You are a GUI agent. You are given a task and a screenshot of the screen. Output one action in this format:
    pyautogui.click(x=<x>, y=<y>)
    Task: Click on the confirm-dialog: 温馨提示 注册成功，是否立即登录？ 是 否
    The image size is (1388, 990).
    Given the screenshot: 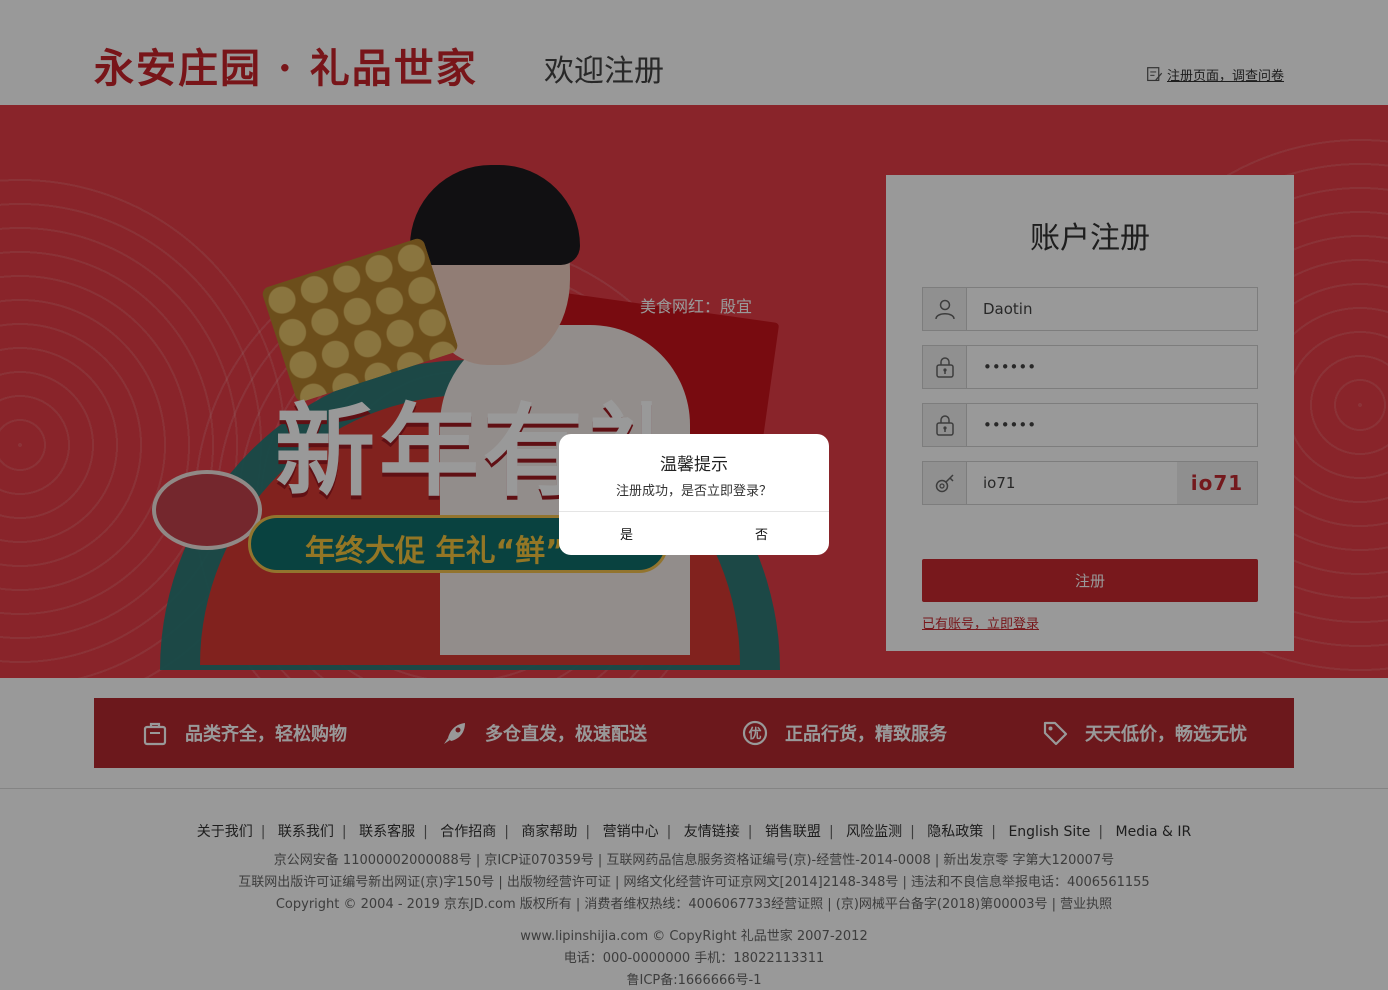 What is the action you would take?
    pyautogui.click(x=694, y=494)
    